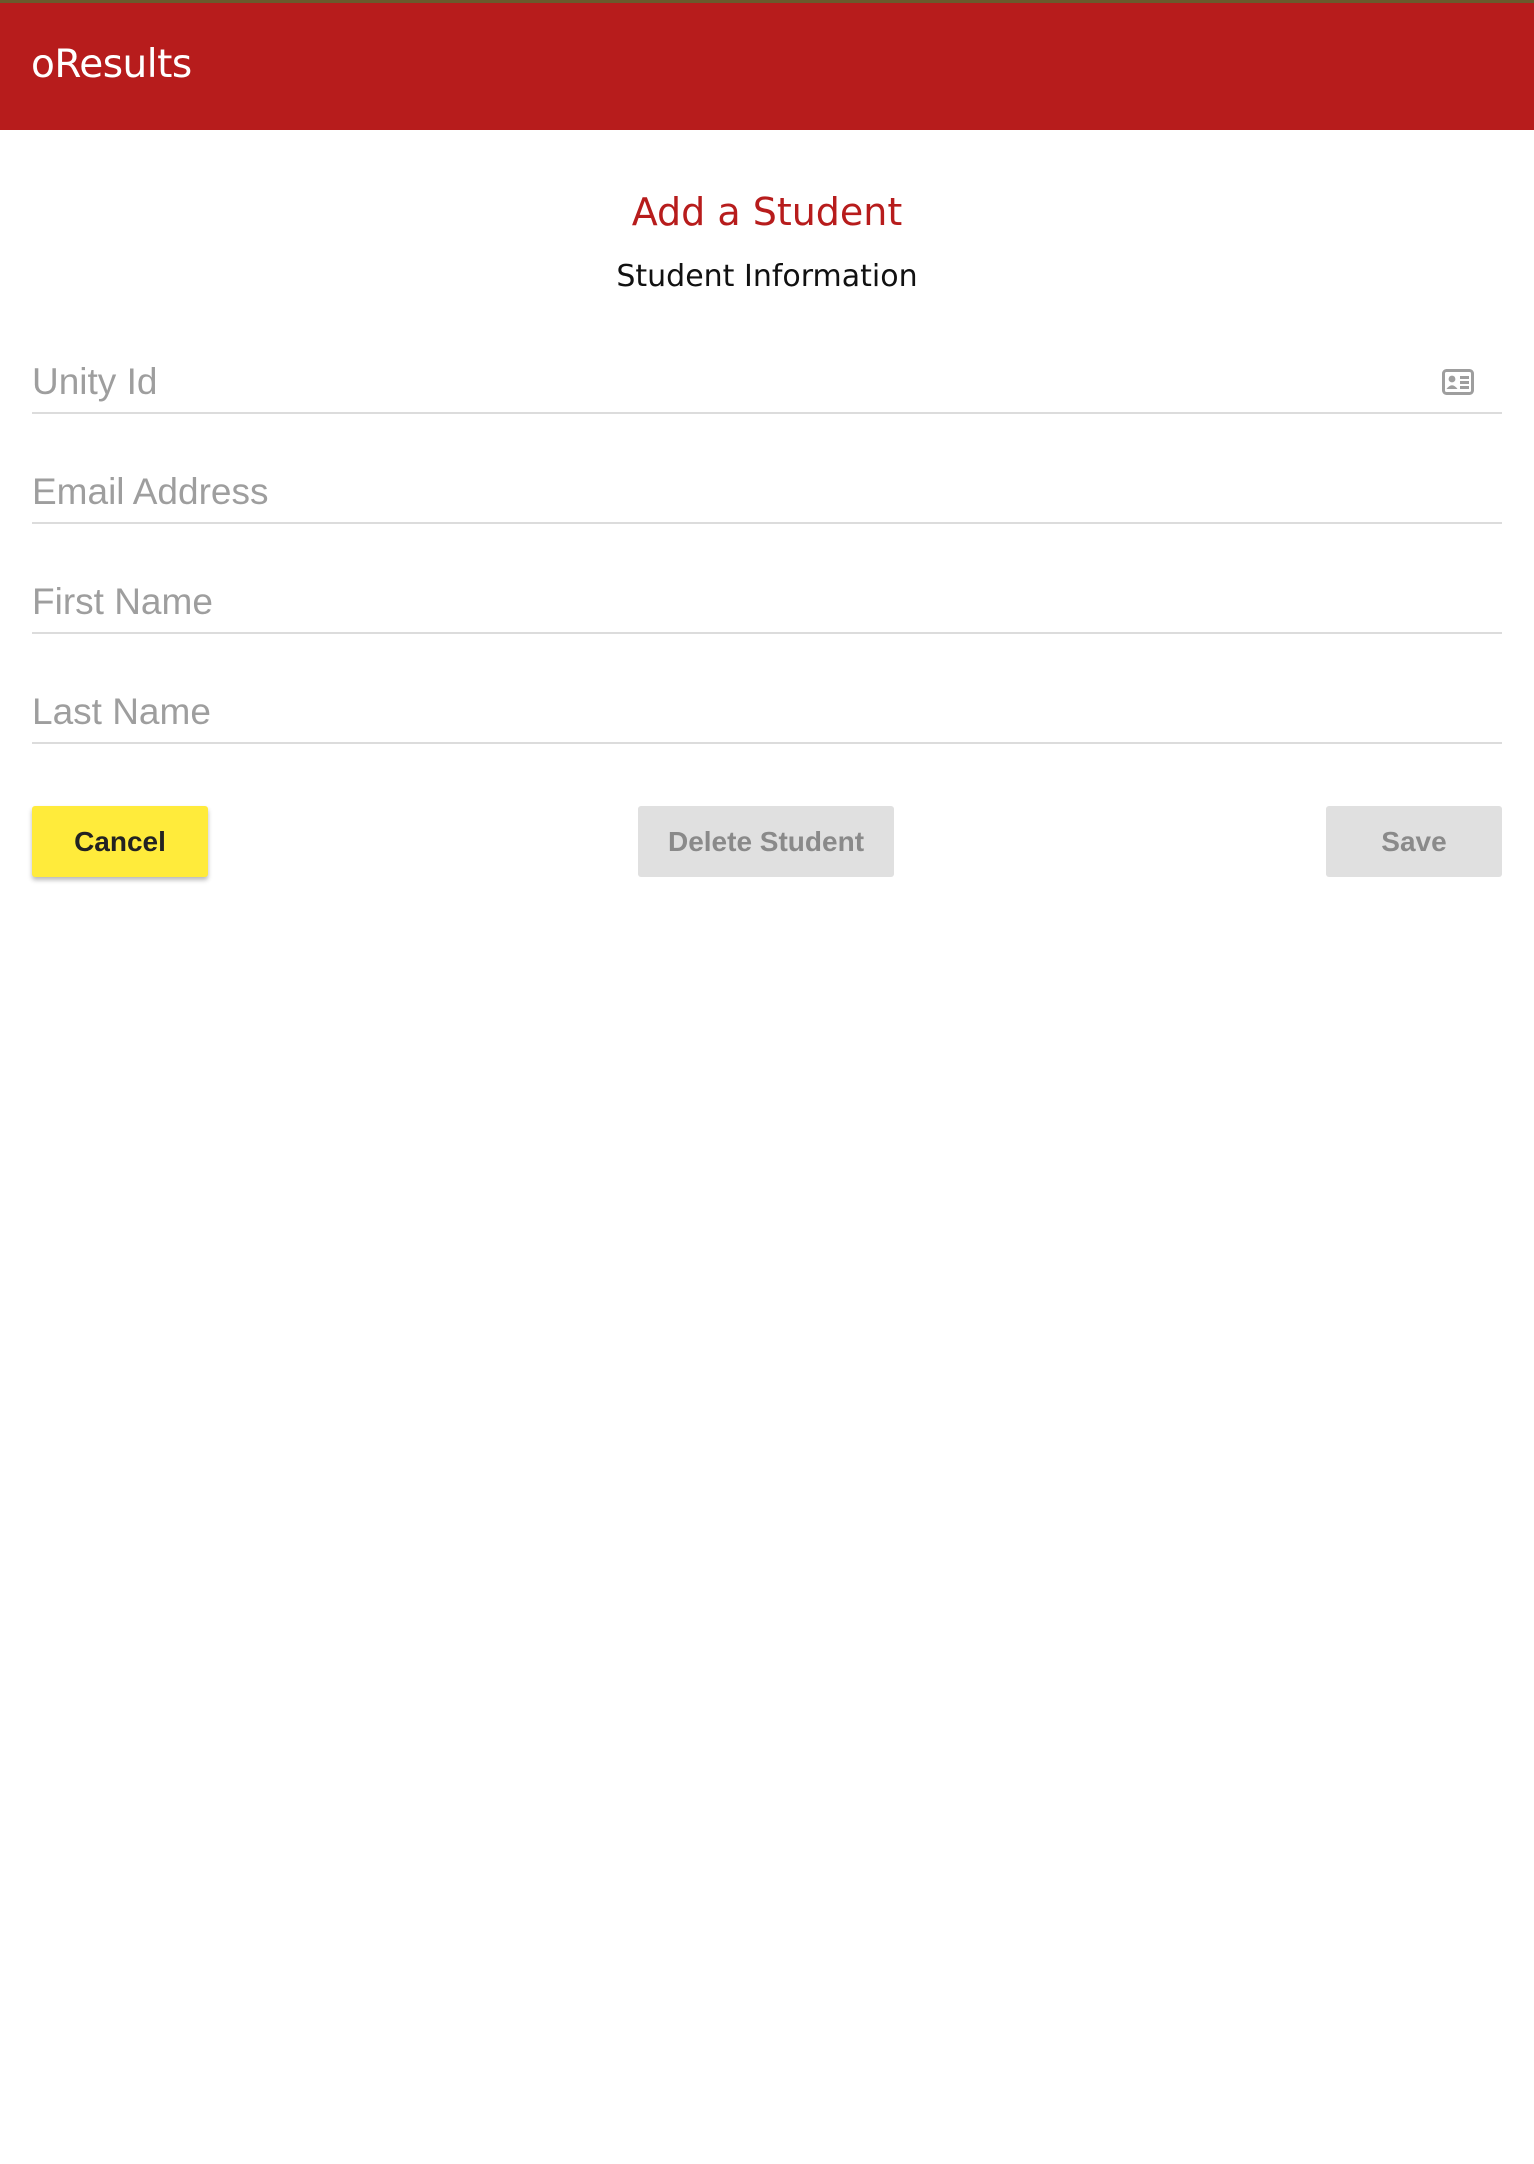 This screenshot has height=2164, width=1534. I want to click on first-name-input, so click(767, 602).